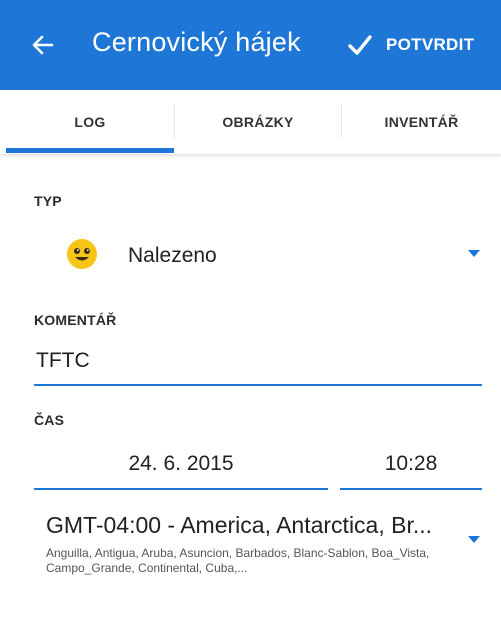 The width and height of the screenshot is (501, 625). I want to click on confirm-button: POTVRDIT, so click(411, 45).